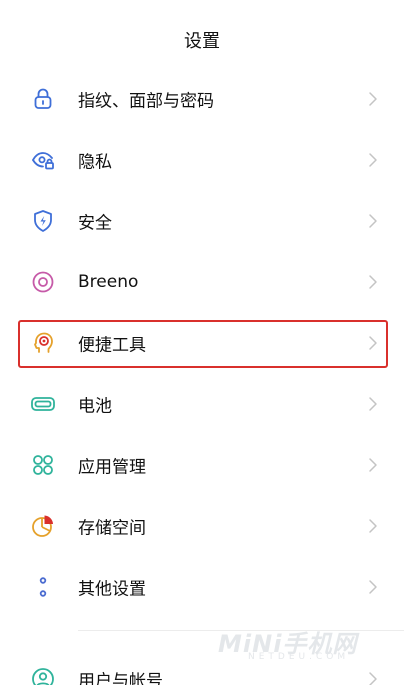 The image size is (404, 685). What do you see at coordinates (43, 282) in the screenshot?
I see `breeno-icon` at bounding box center [43, 282].